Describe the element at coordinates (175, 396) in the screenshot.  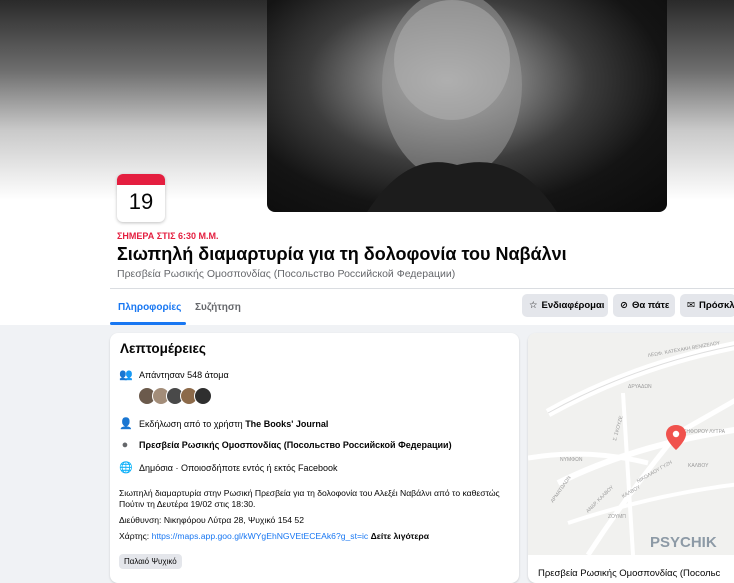
I see `avatar-group` at that location.